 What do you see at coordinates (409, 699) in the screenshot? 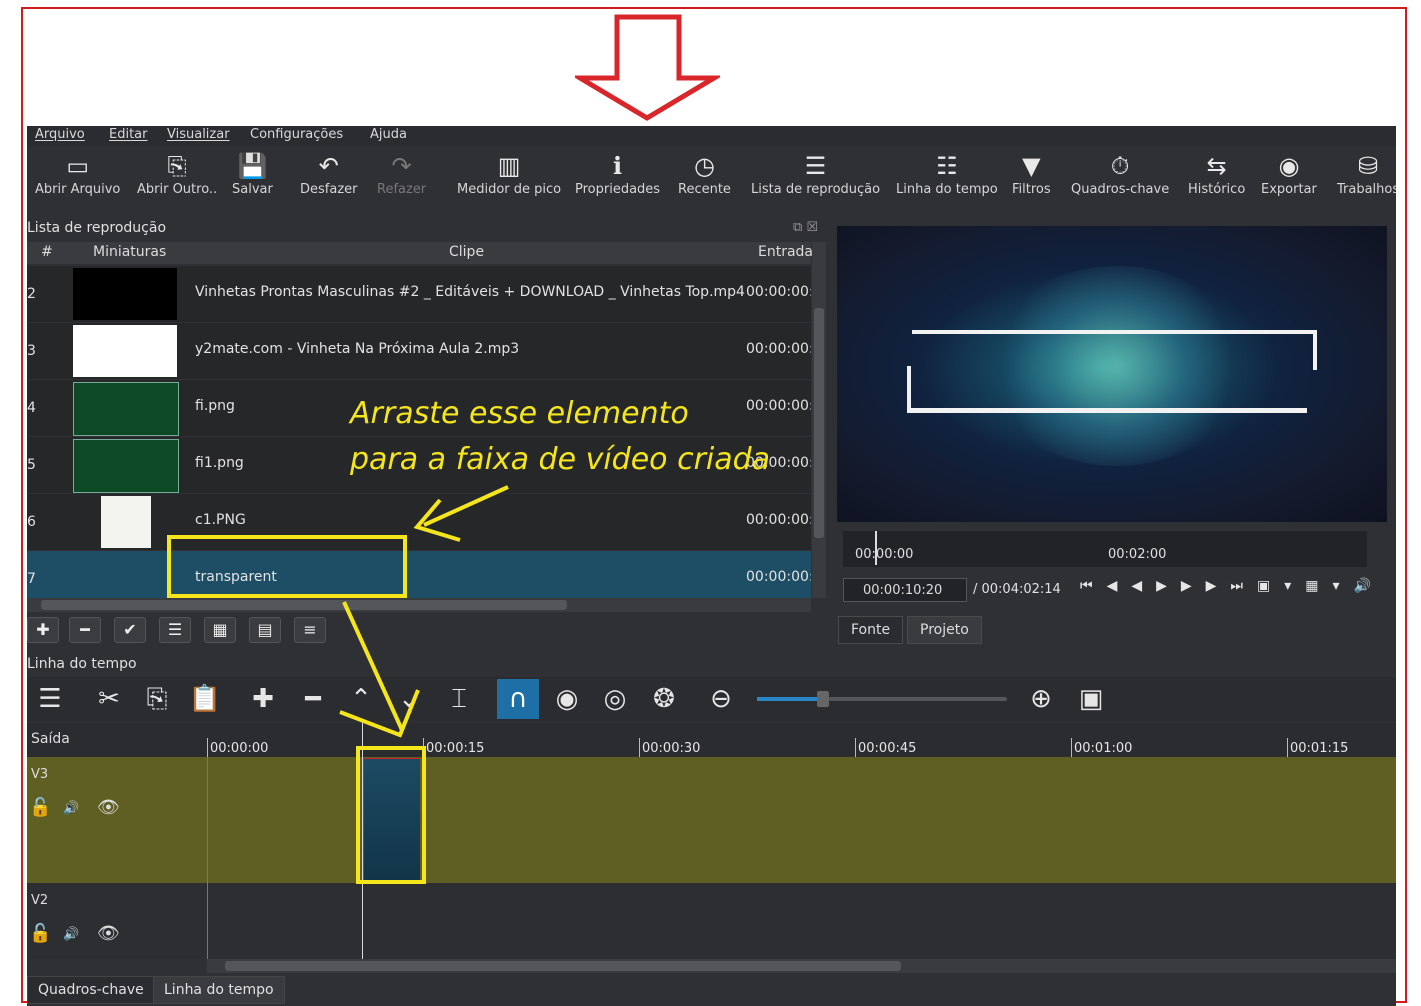
I see `overwrite-icon: ⌄` at bounding box center [409, 699].